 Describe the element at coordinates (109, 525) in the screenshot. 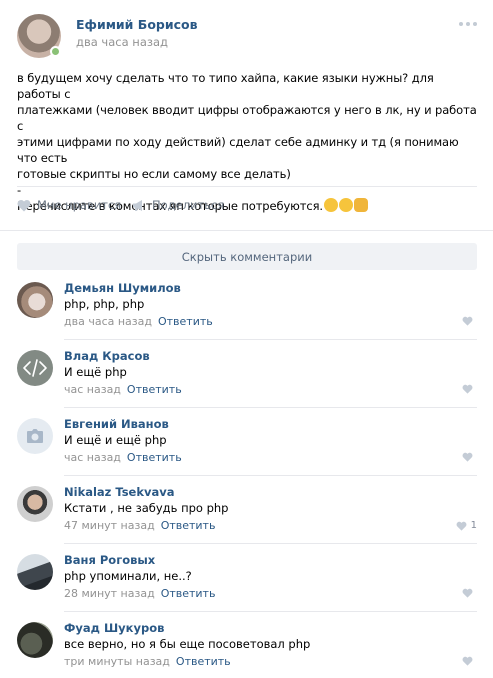

I see `comment-time: 47 минут назад` at that location.